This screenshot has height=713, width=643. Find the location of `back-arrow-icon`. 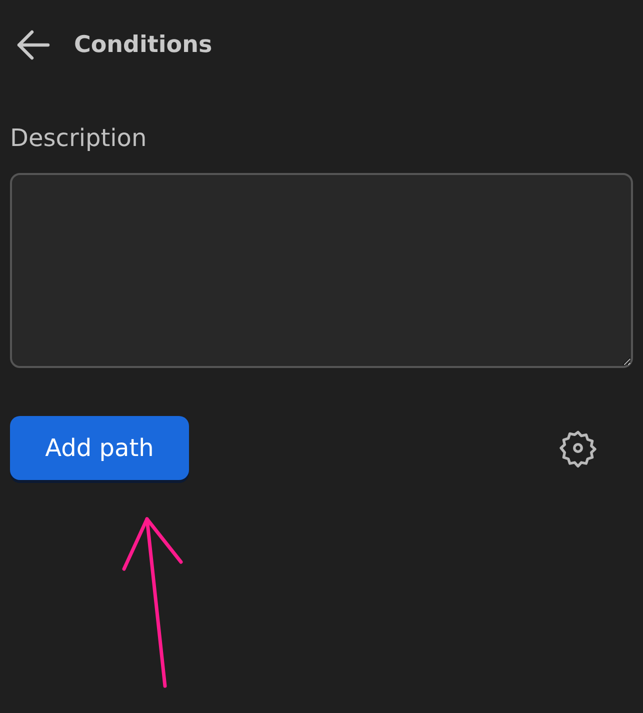

back-arrow-icon is located at coordinates (33, 45).